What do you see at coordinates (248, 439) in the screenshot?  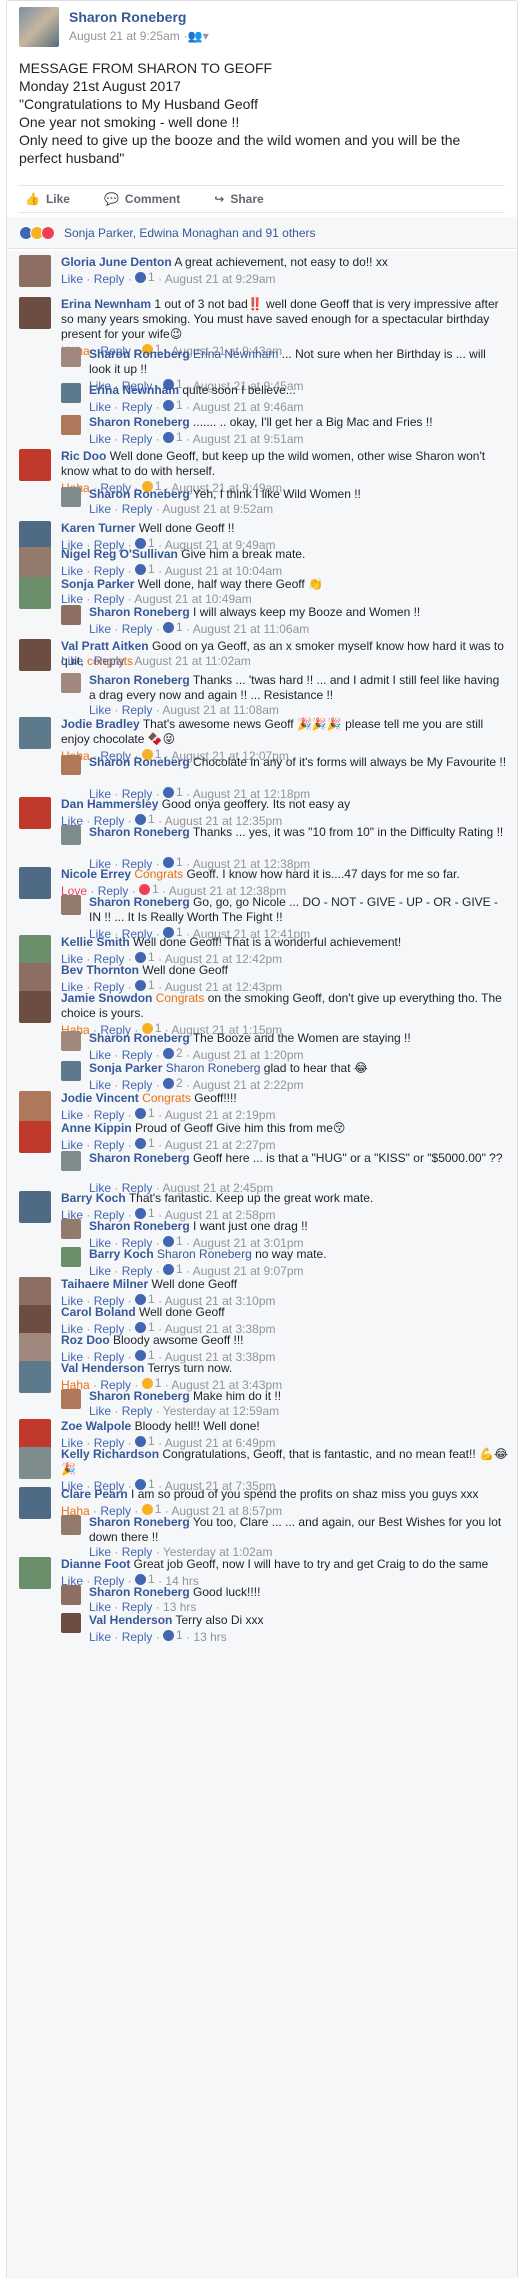 I see `comment-timestamp: August 21 at 9:51am` at bounding box center [248, 439].